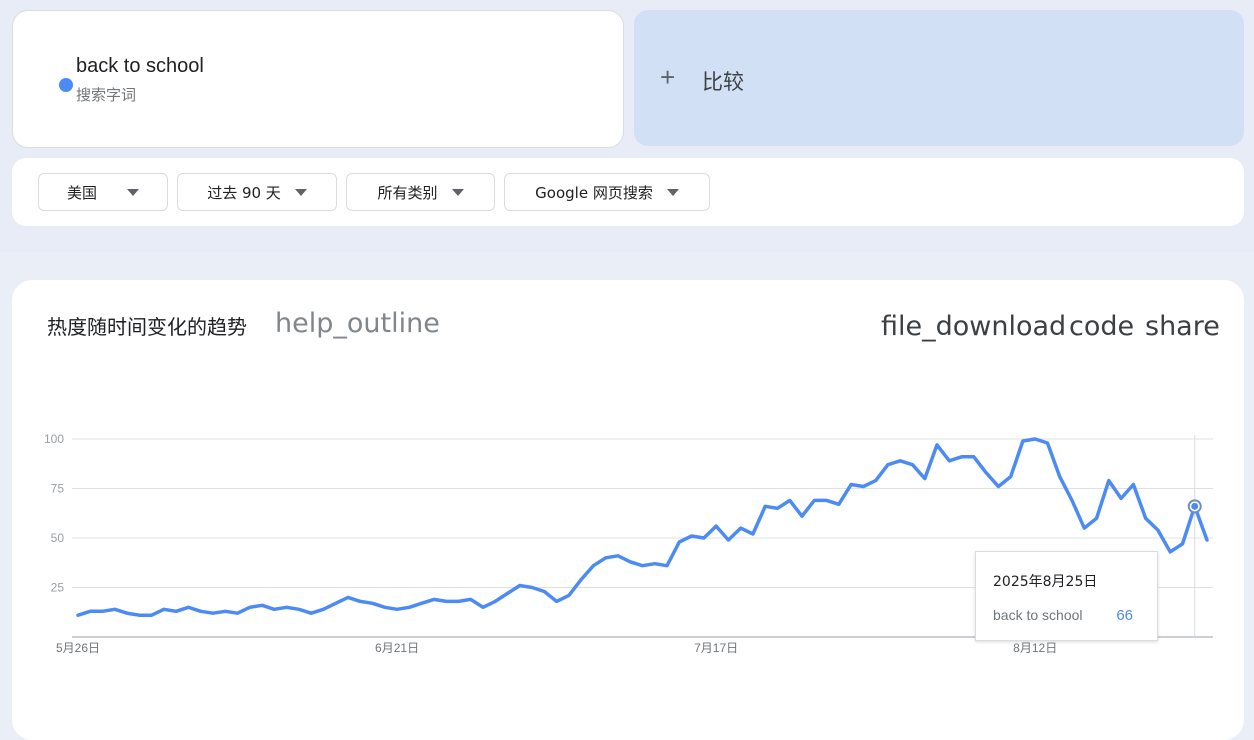  Describe the element at coordinates (244, 192) in the screenshot. I see `time-range-dropdown-label: 过去 90 天` at that location.